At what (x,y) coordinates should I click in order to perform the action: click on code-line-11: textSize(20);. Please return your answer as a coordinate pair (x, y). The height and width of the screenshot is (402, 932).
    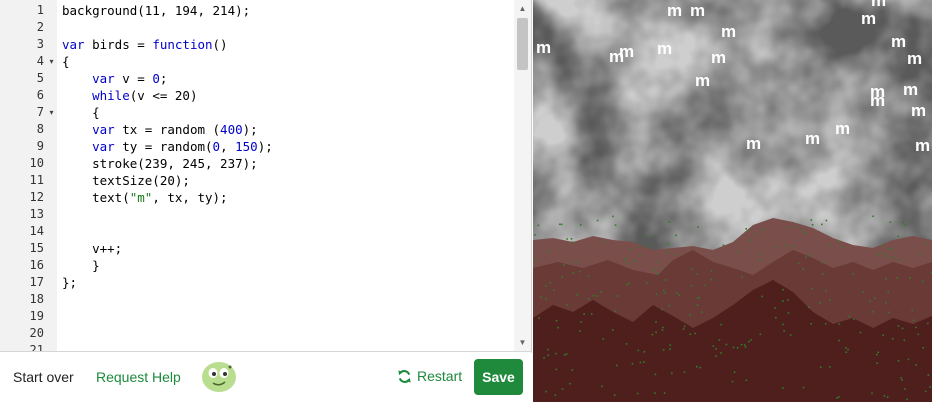
    Looking at the image, I should click on (126, 180).